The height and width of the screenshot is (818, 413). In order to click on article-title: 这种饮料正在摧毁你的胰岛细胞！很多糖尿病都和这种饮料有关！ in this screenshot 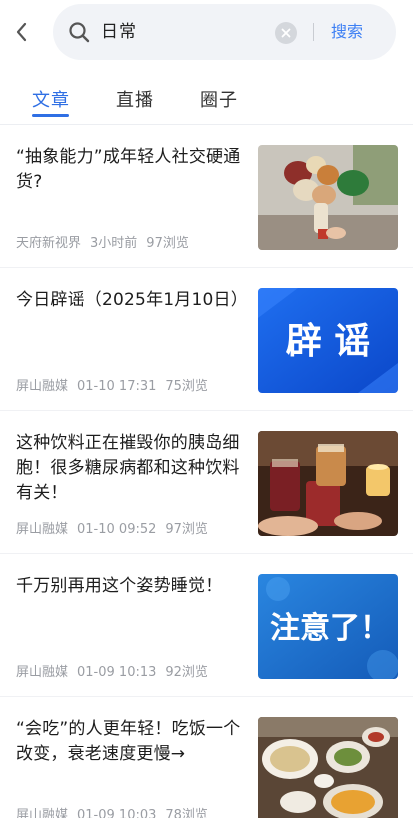, I will do `click(128, 468)`.